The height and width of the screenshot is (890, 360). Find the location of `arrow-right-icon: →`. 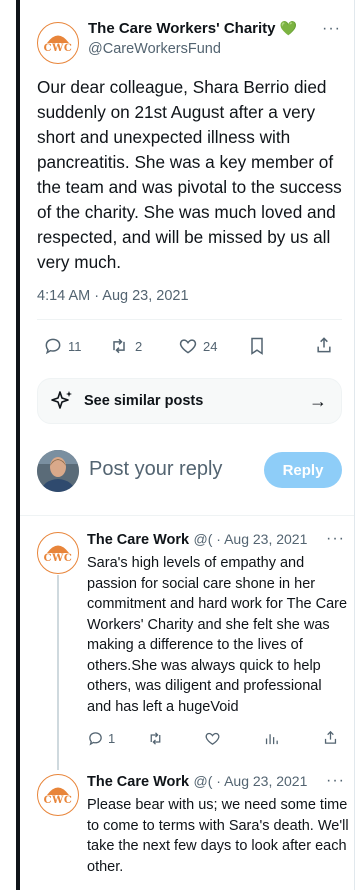

arrow-right-icon: → is located at coordinates (318, 401).